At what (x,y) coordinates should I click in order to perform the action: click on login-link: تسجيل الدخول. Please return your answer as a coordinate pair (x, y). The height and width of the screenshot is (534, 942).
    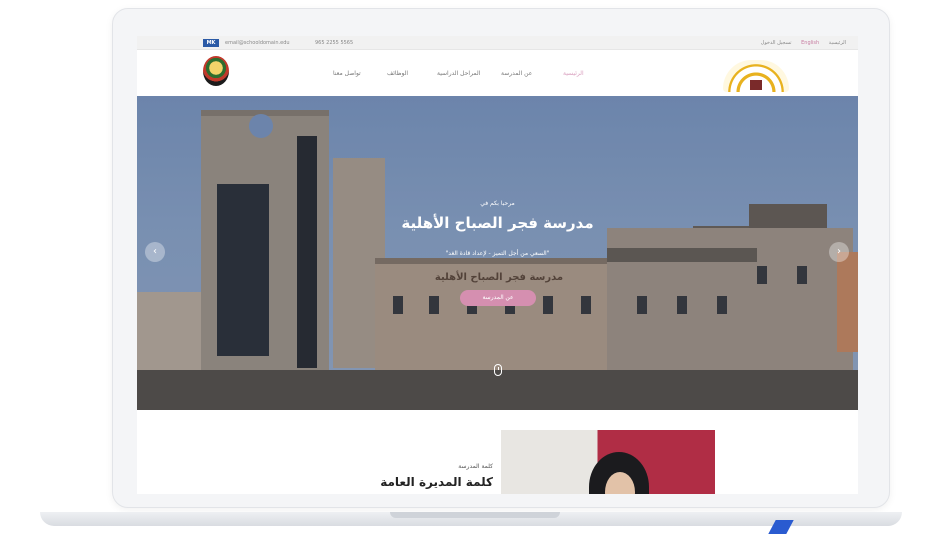
    Looking at the image, I should click on (776, 43).